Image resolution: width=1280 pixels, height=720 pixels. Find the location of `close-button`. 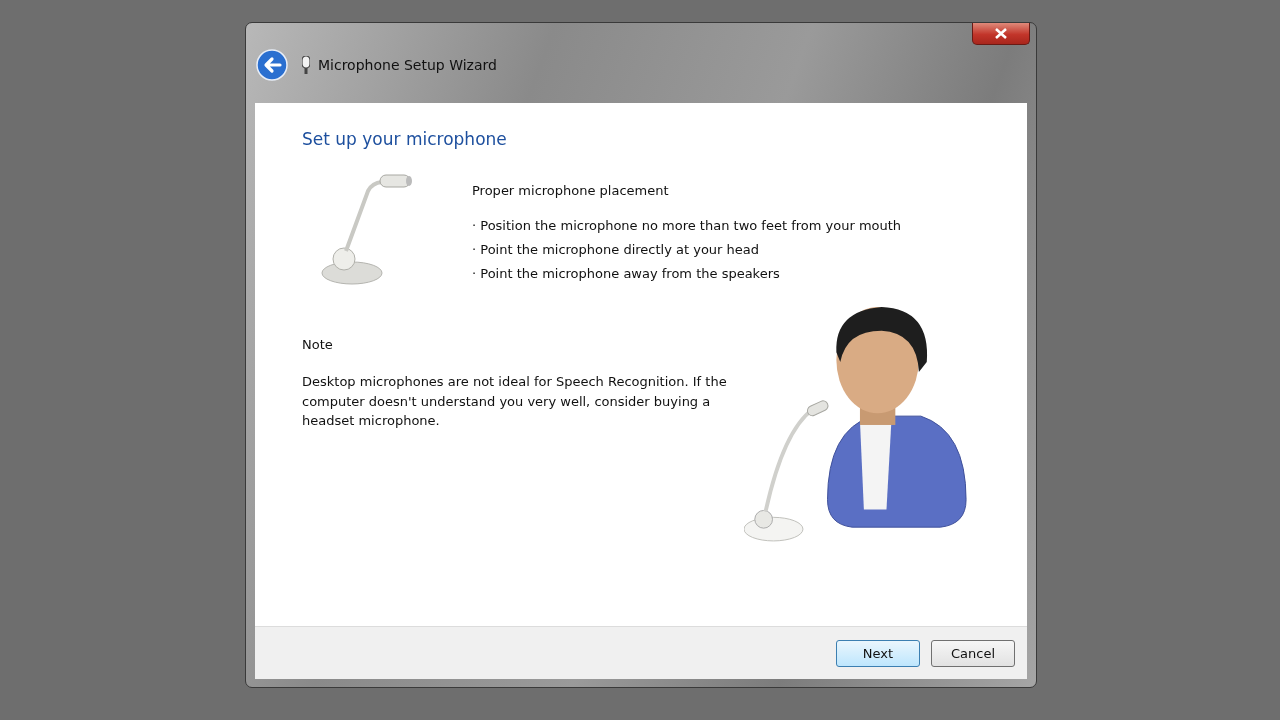

close-button is located at coordinates (1001, 34).